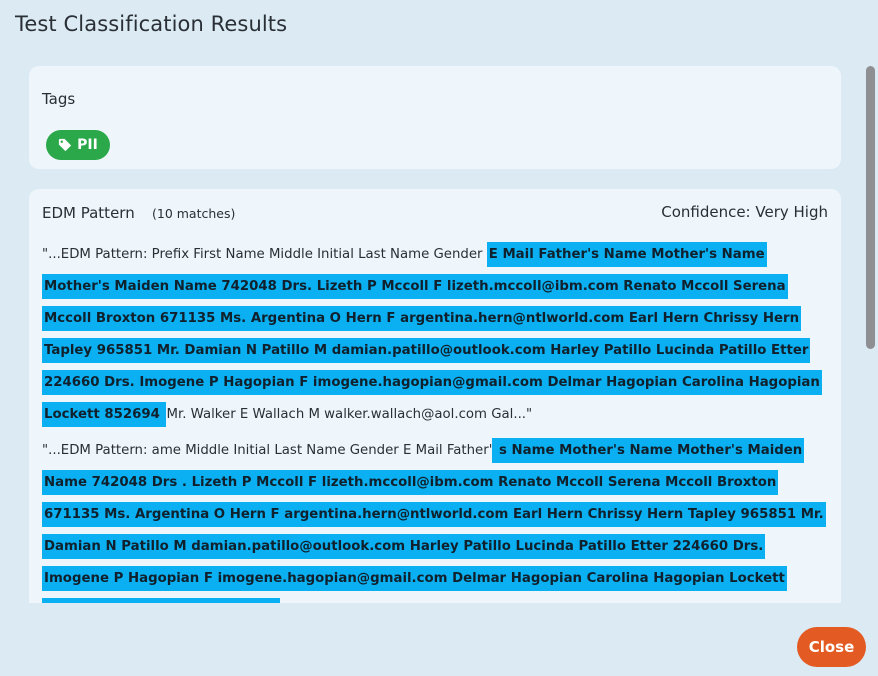  Describe the element at coordinates (59, 99) in the screenshot. I see `tags-title: Tags` at that location.